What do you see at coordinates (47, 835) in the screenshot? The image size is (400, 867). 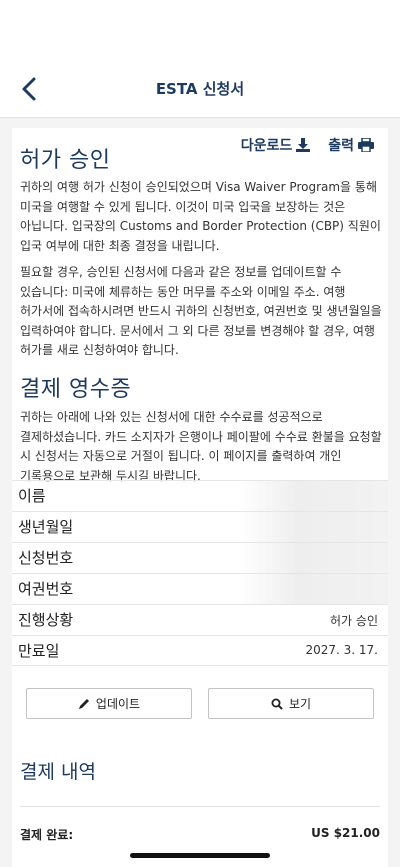 I see `payment-status-label: 결제 완료:` at bounding box center [47, 835].